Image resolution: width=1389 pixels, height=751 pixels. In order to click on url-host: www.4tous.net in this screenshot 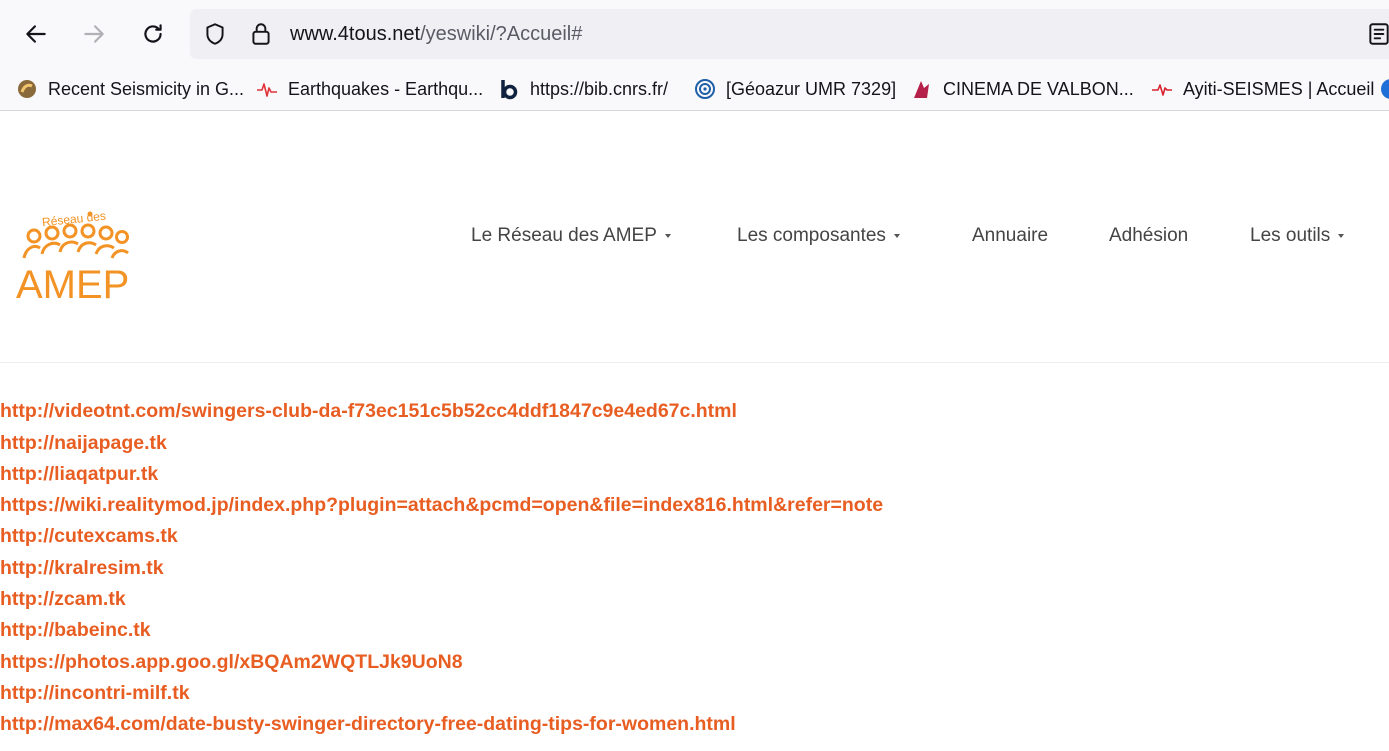, I will do `click(355, 34)`.